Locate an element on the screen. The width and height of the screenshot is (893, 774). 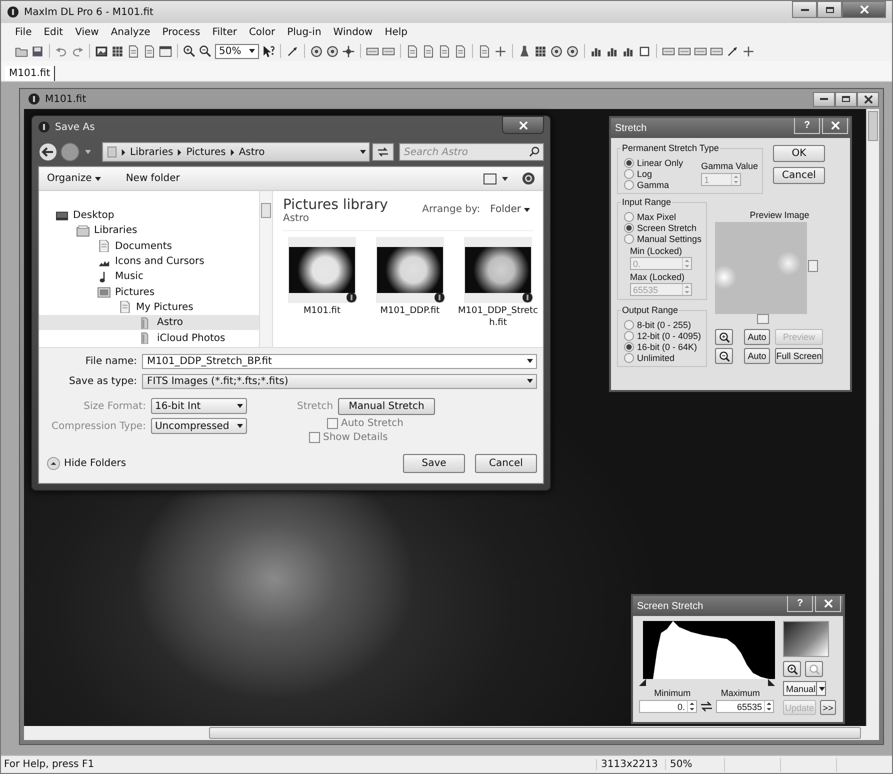
flask-icon is located at coordinates (524, 51).